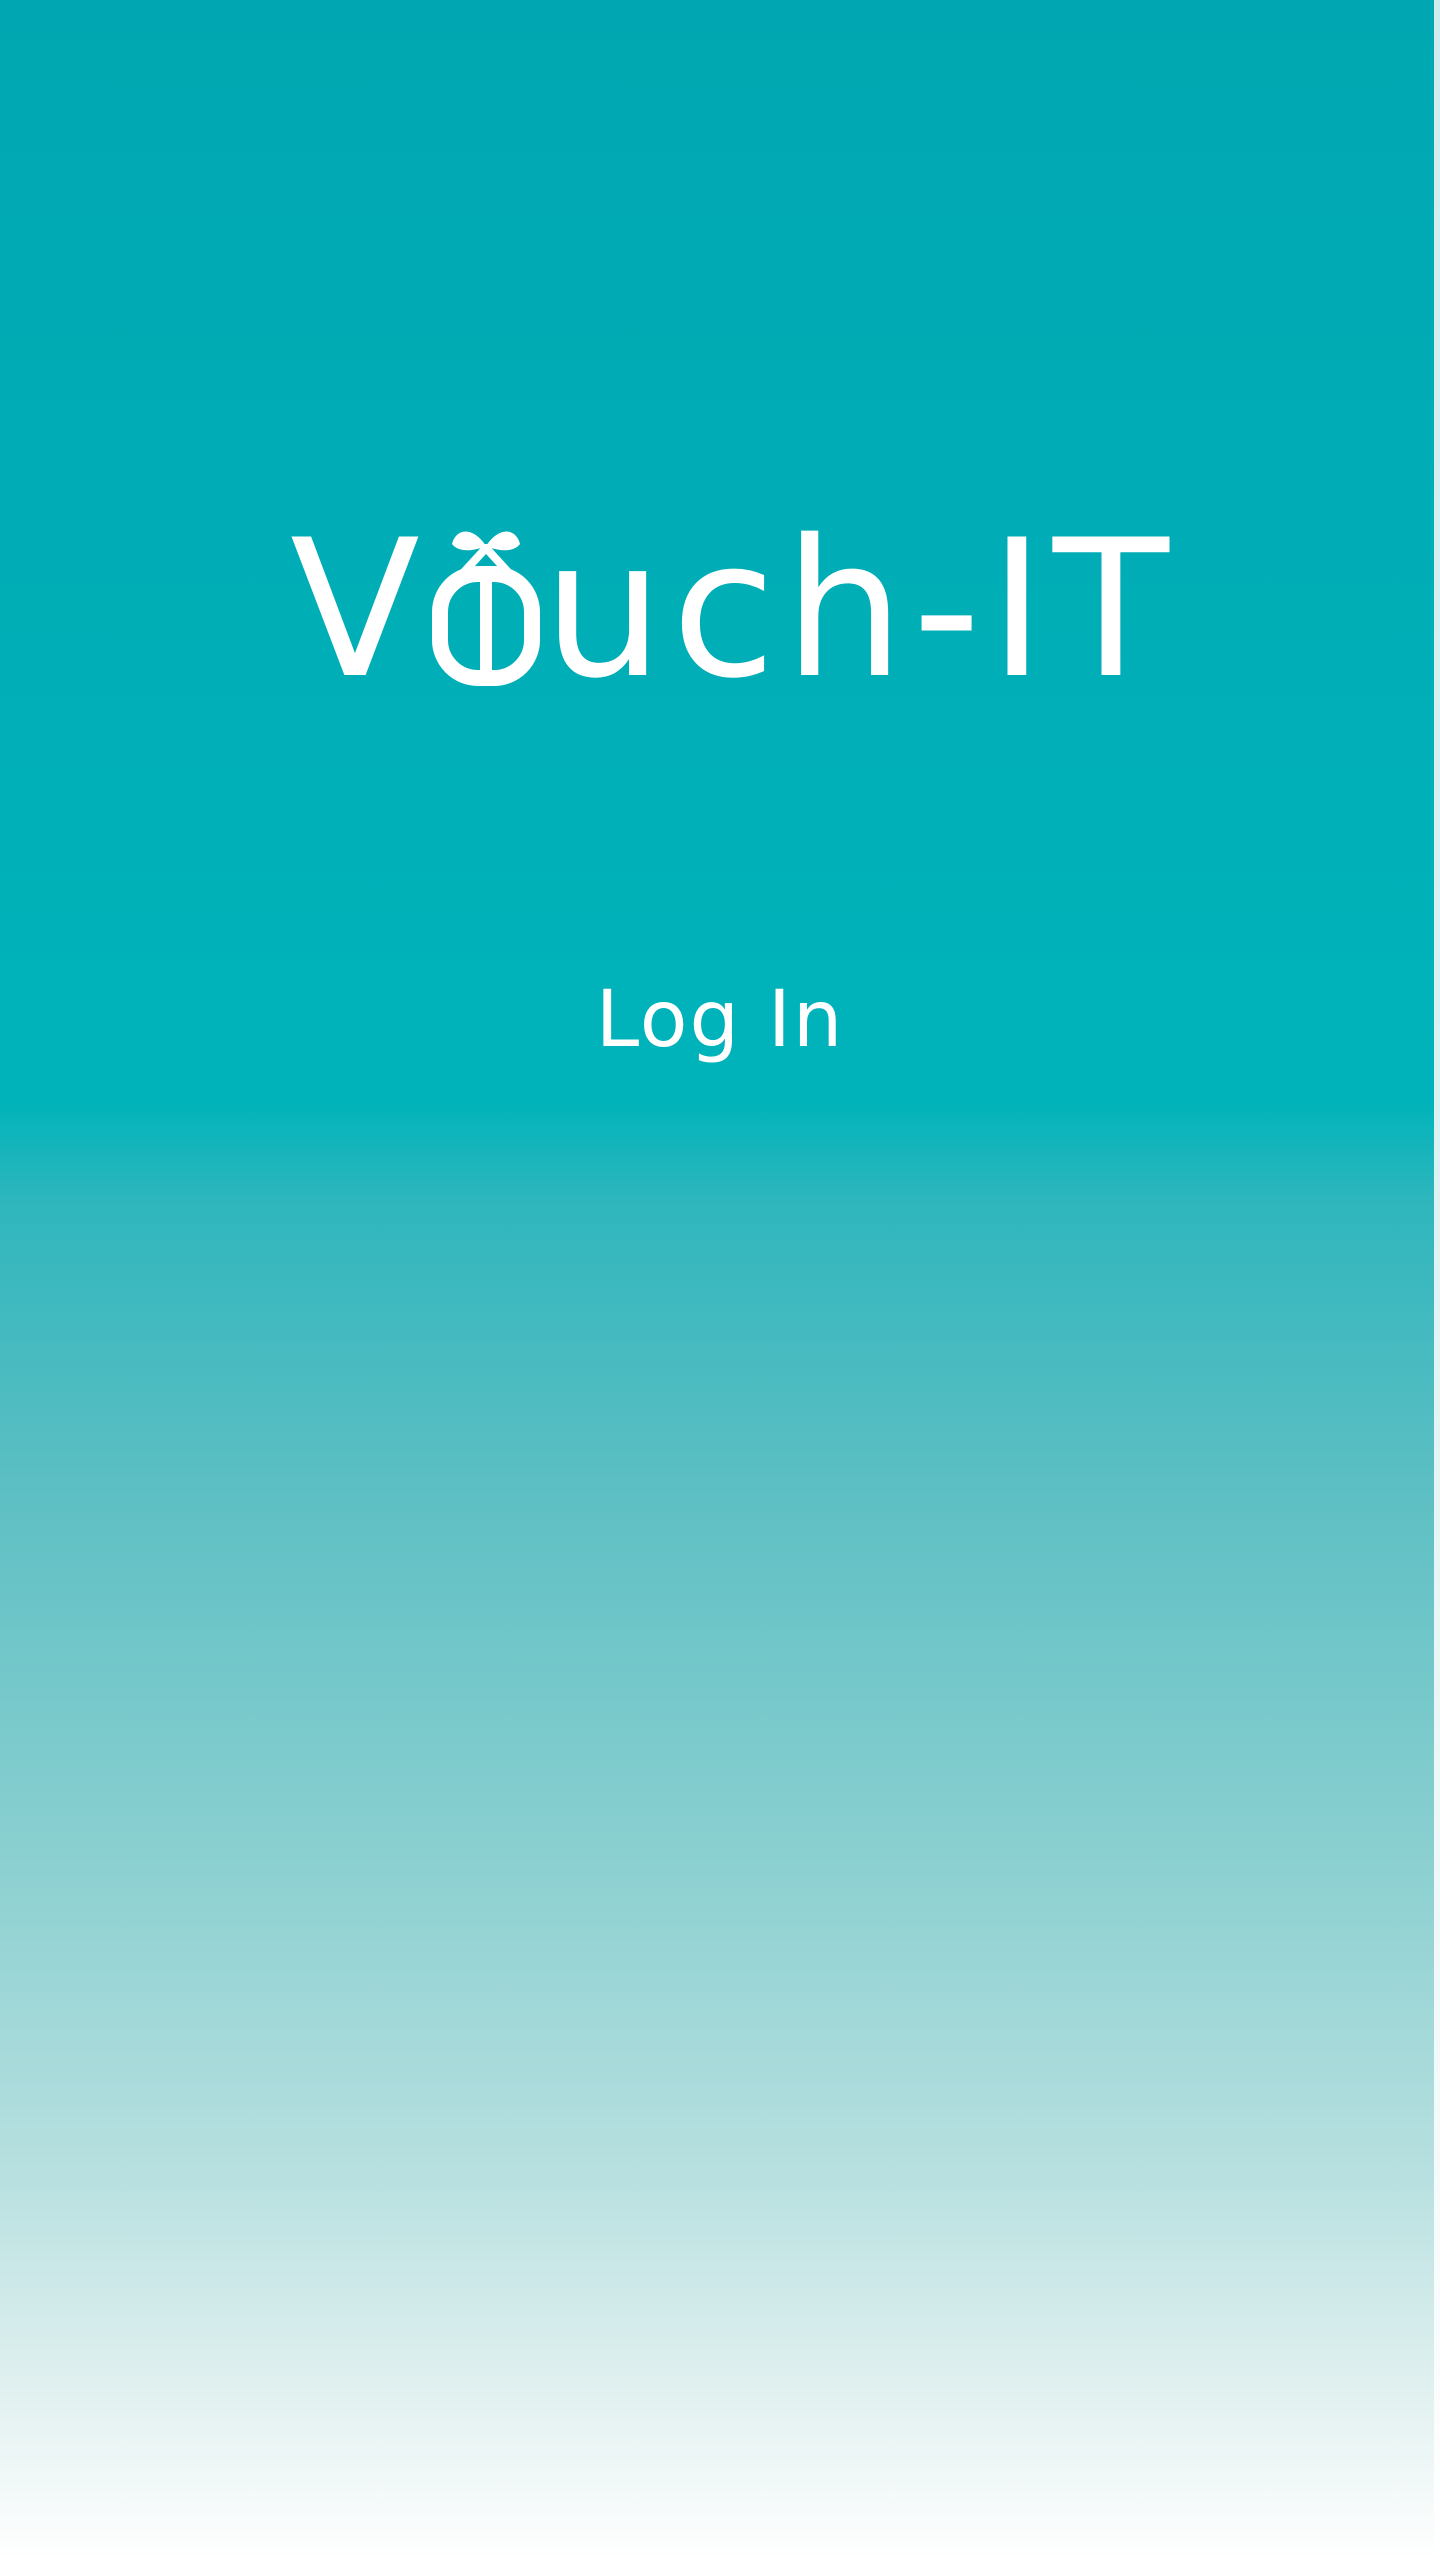 This screenshot has height=2560, width=1440. I want to click on app-logo: V uch-IT, so click(729, 609).